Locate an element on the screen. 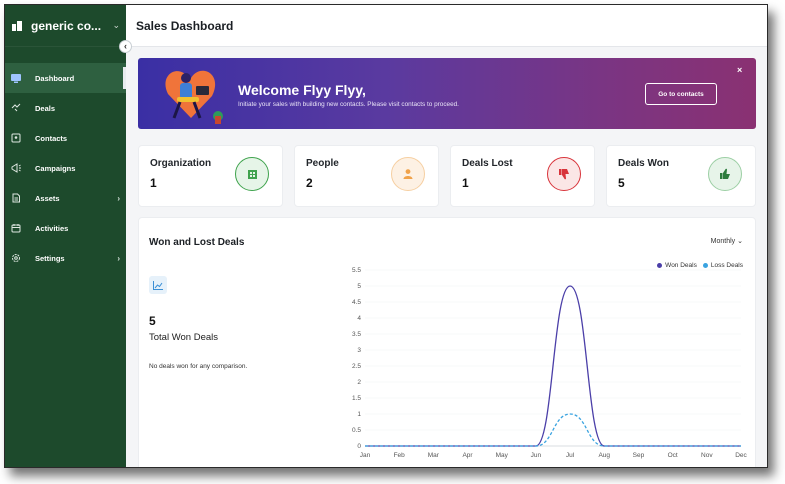  period-dropdown: Monthly ⌄ is located at coordinates (727, 241).